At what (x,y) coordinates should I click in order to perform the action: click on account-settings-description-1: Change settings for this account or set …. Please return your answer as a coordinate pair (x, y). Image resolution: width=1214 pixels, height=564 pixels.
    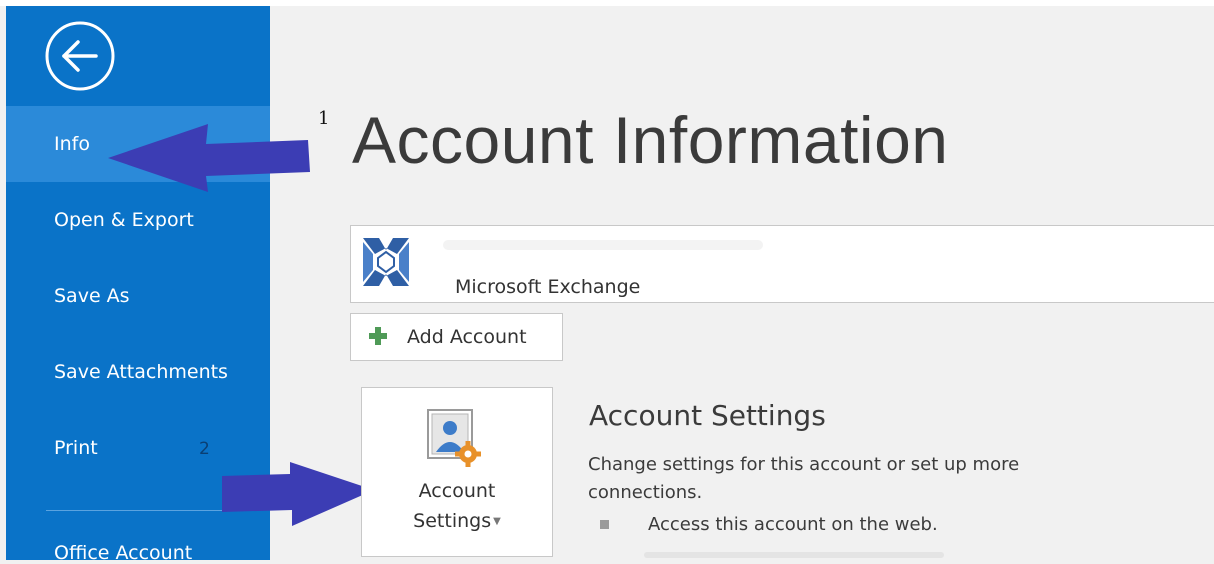
    Looking at the image, I should click on (804, 464).